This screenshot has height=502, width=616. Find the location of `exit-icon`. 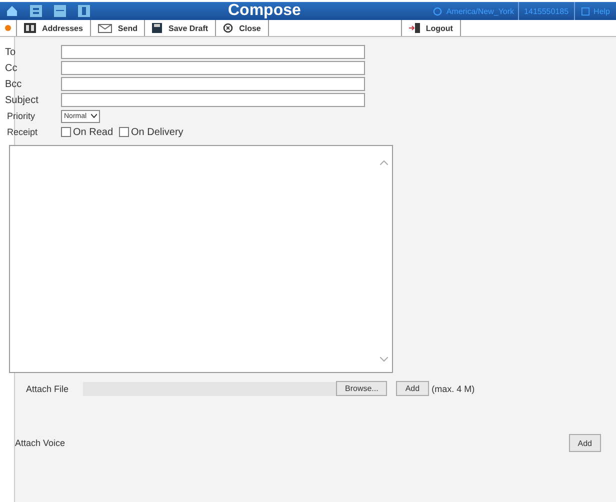

exit-icon is located at coordinates (414, 28).